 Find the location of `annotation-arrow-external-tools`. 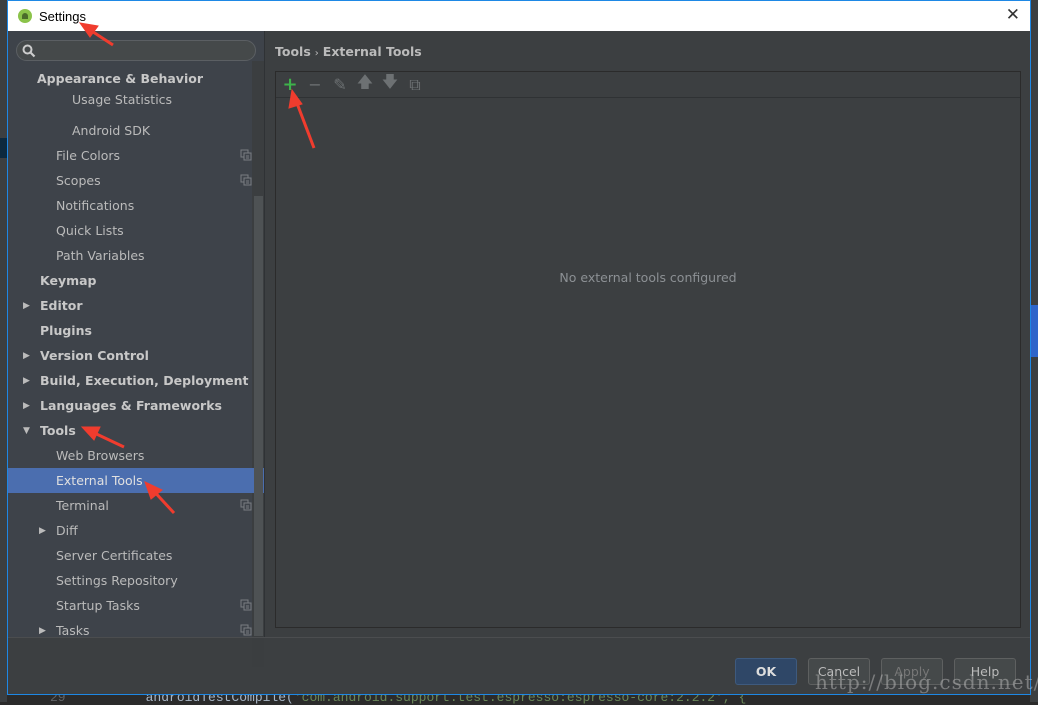

annotation-arrow-external-tools is located at coordinates (160, 498).